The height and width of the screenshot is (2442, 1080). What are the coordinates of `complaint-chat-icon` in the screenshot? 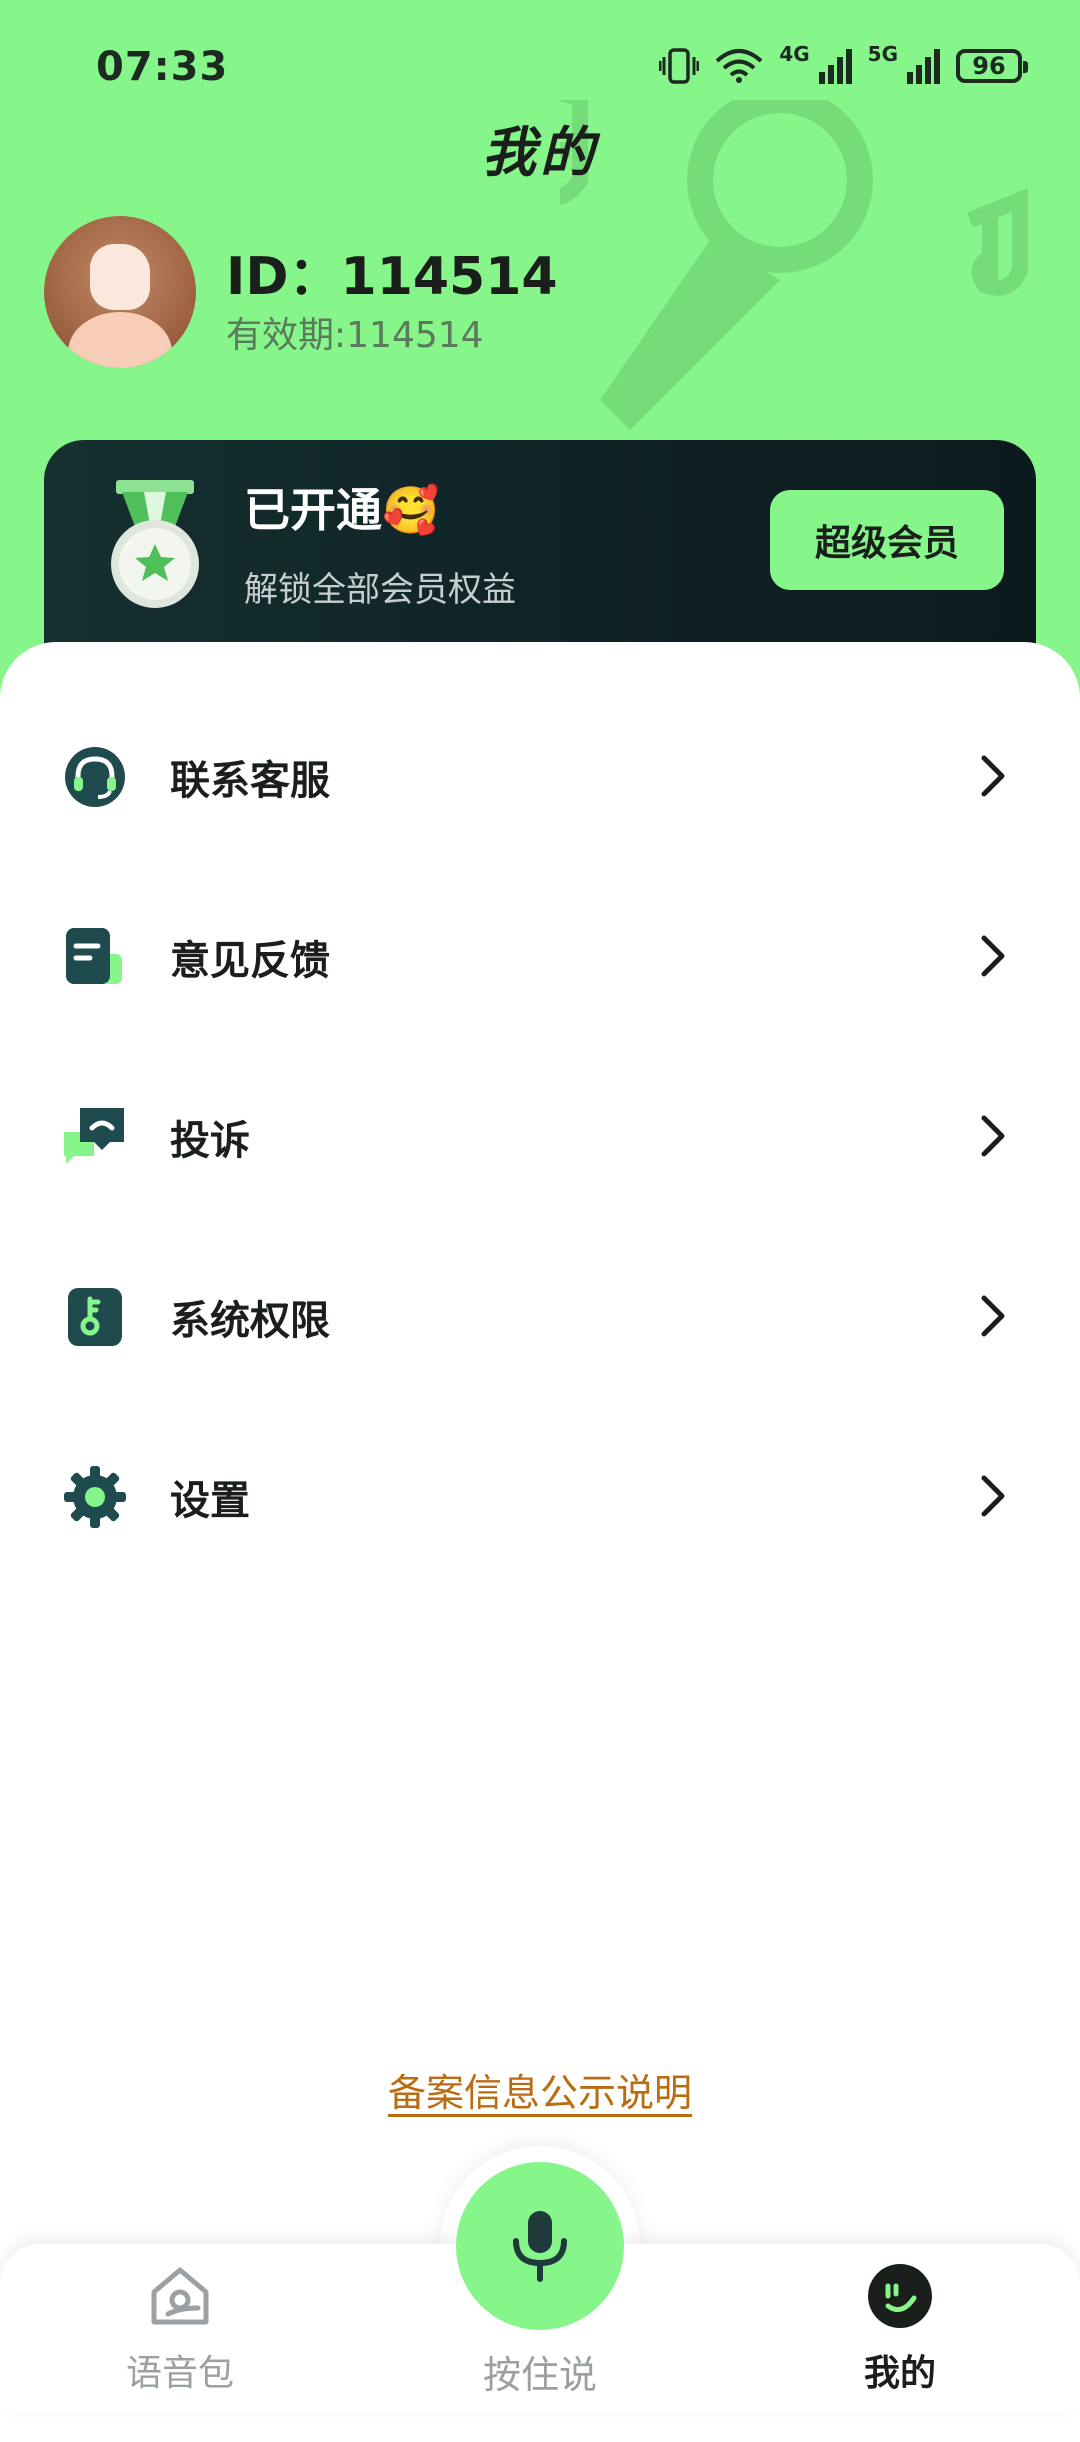 It's located at (94, 1136).